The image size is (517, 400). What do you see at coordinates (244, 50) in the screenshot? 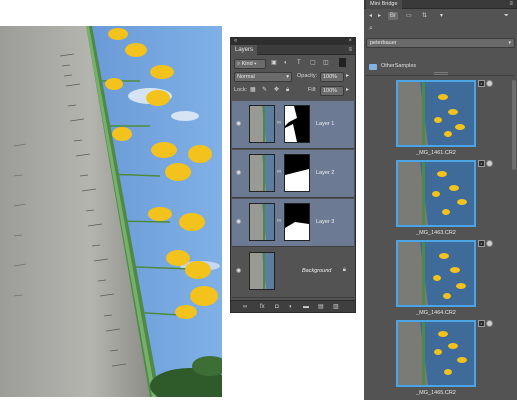
I see `tab-layers: Layers` at bounding box center [244, 50].